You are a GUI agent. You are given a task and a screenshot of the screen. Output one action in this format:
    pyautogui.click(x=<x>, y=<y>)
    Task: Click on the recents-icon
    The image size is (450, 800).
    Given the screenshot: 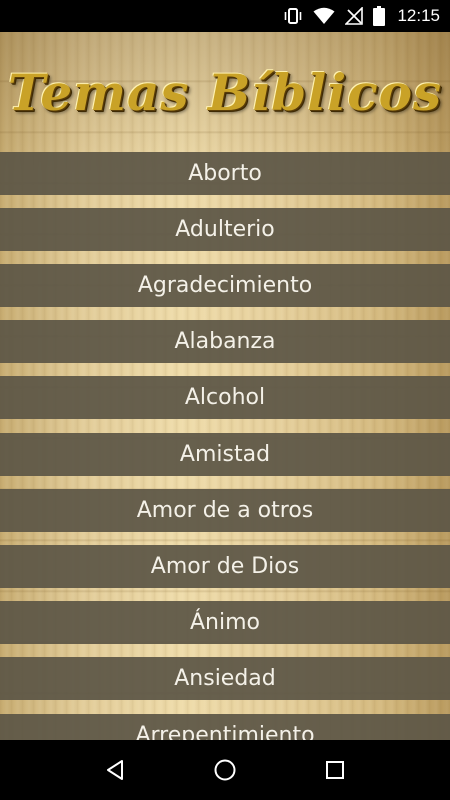 What is the action you would take?
    pyautogui.click(x=335, y=770)
    